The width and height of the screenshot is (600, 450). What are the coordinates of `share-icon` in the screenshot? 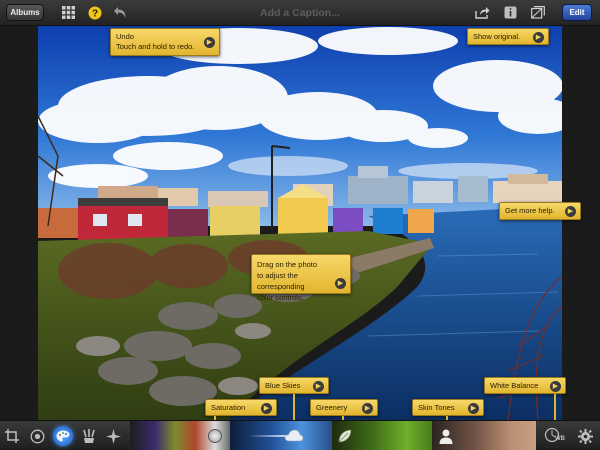 It's located at (482, 12).